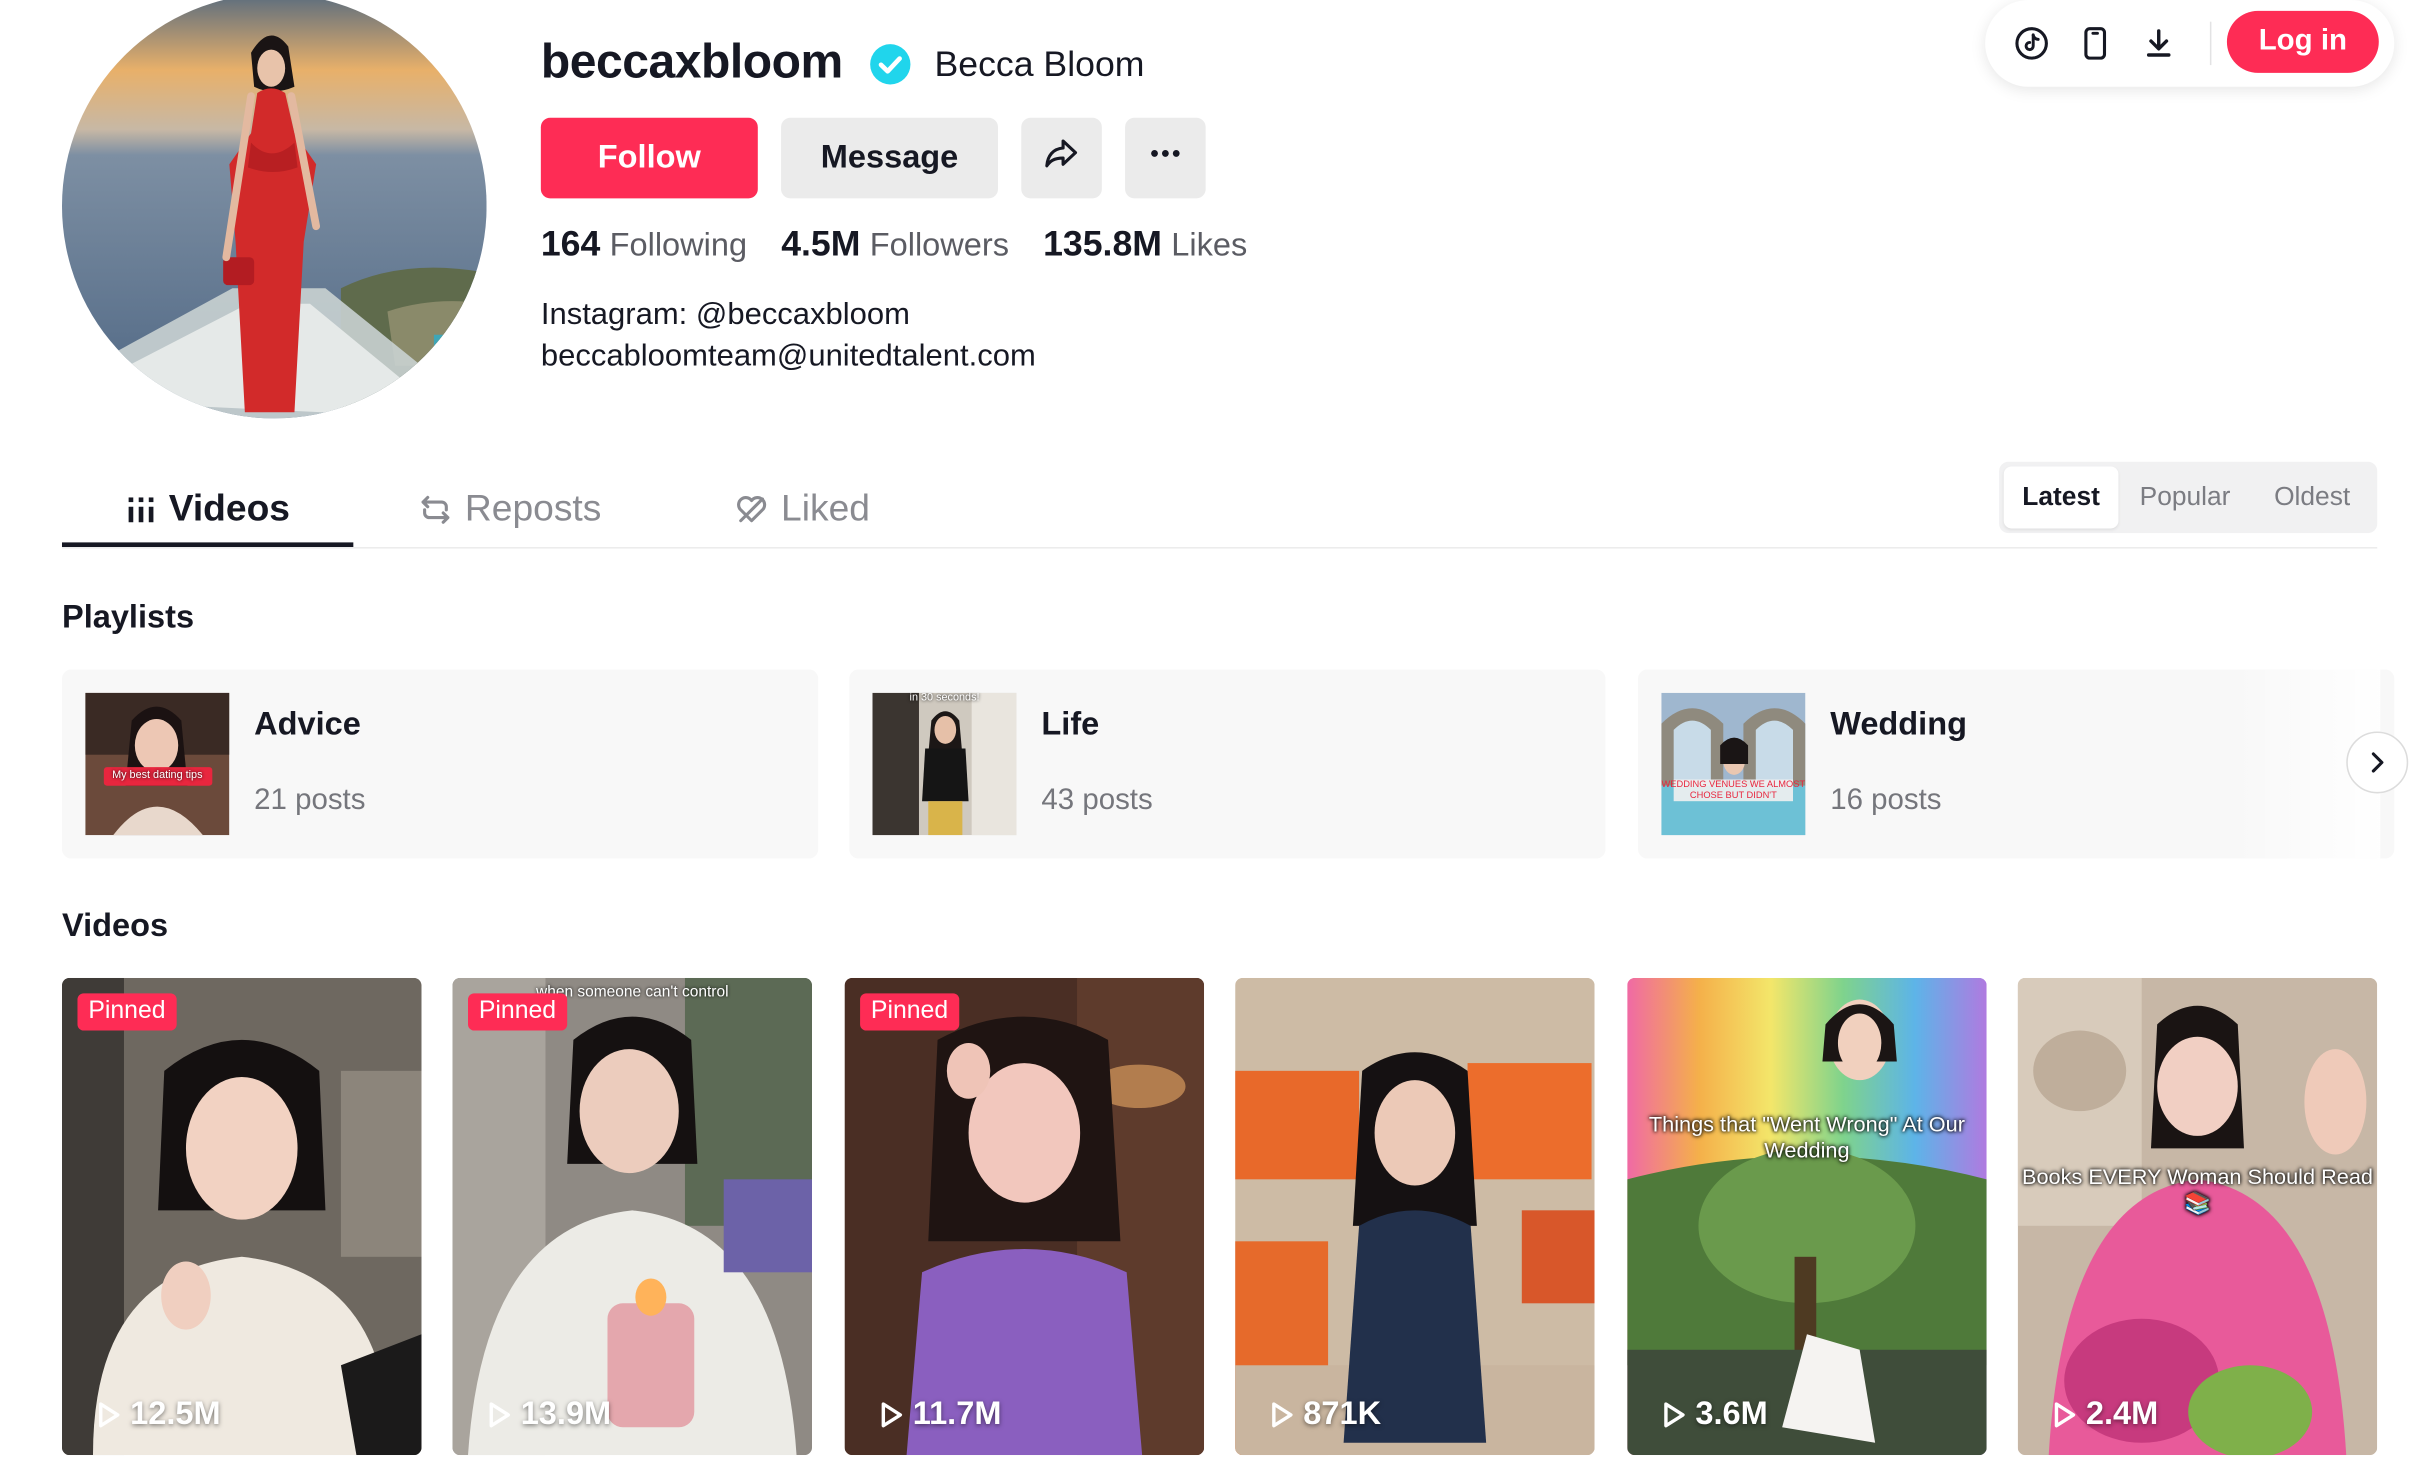 This screenshot has width=2430, height=1466. What do you see at coordinates (435, 509) in the screenshot?
I see `repost-icon` at bounding box center [435, 509].